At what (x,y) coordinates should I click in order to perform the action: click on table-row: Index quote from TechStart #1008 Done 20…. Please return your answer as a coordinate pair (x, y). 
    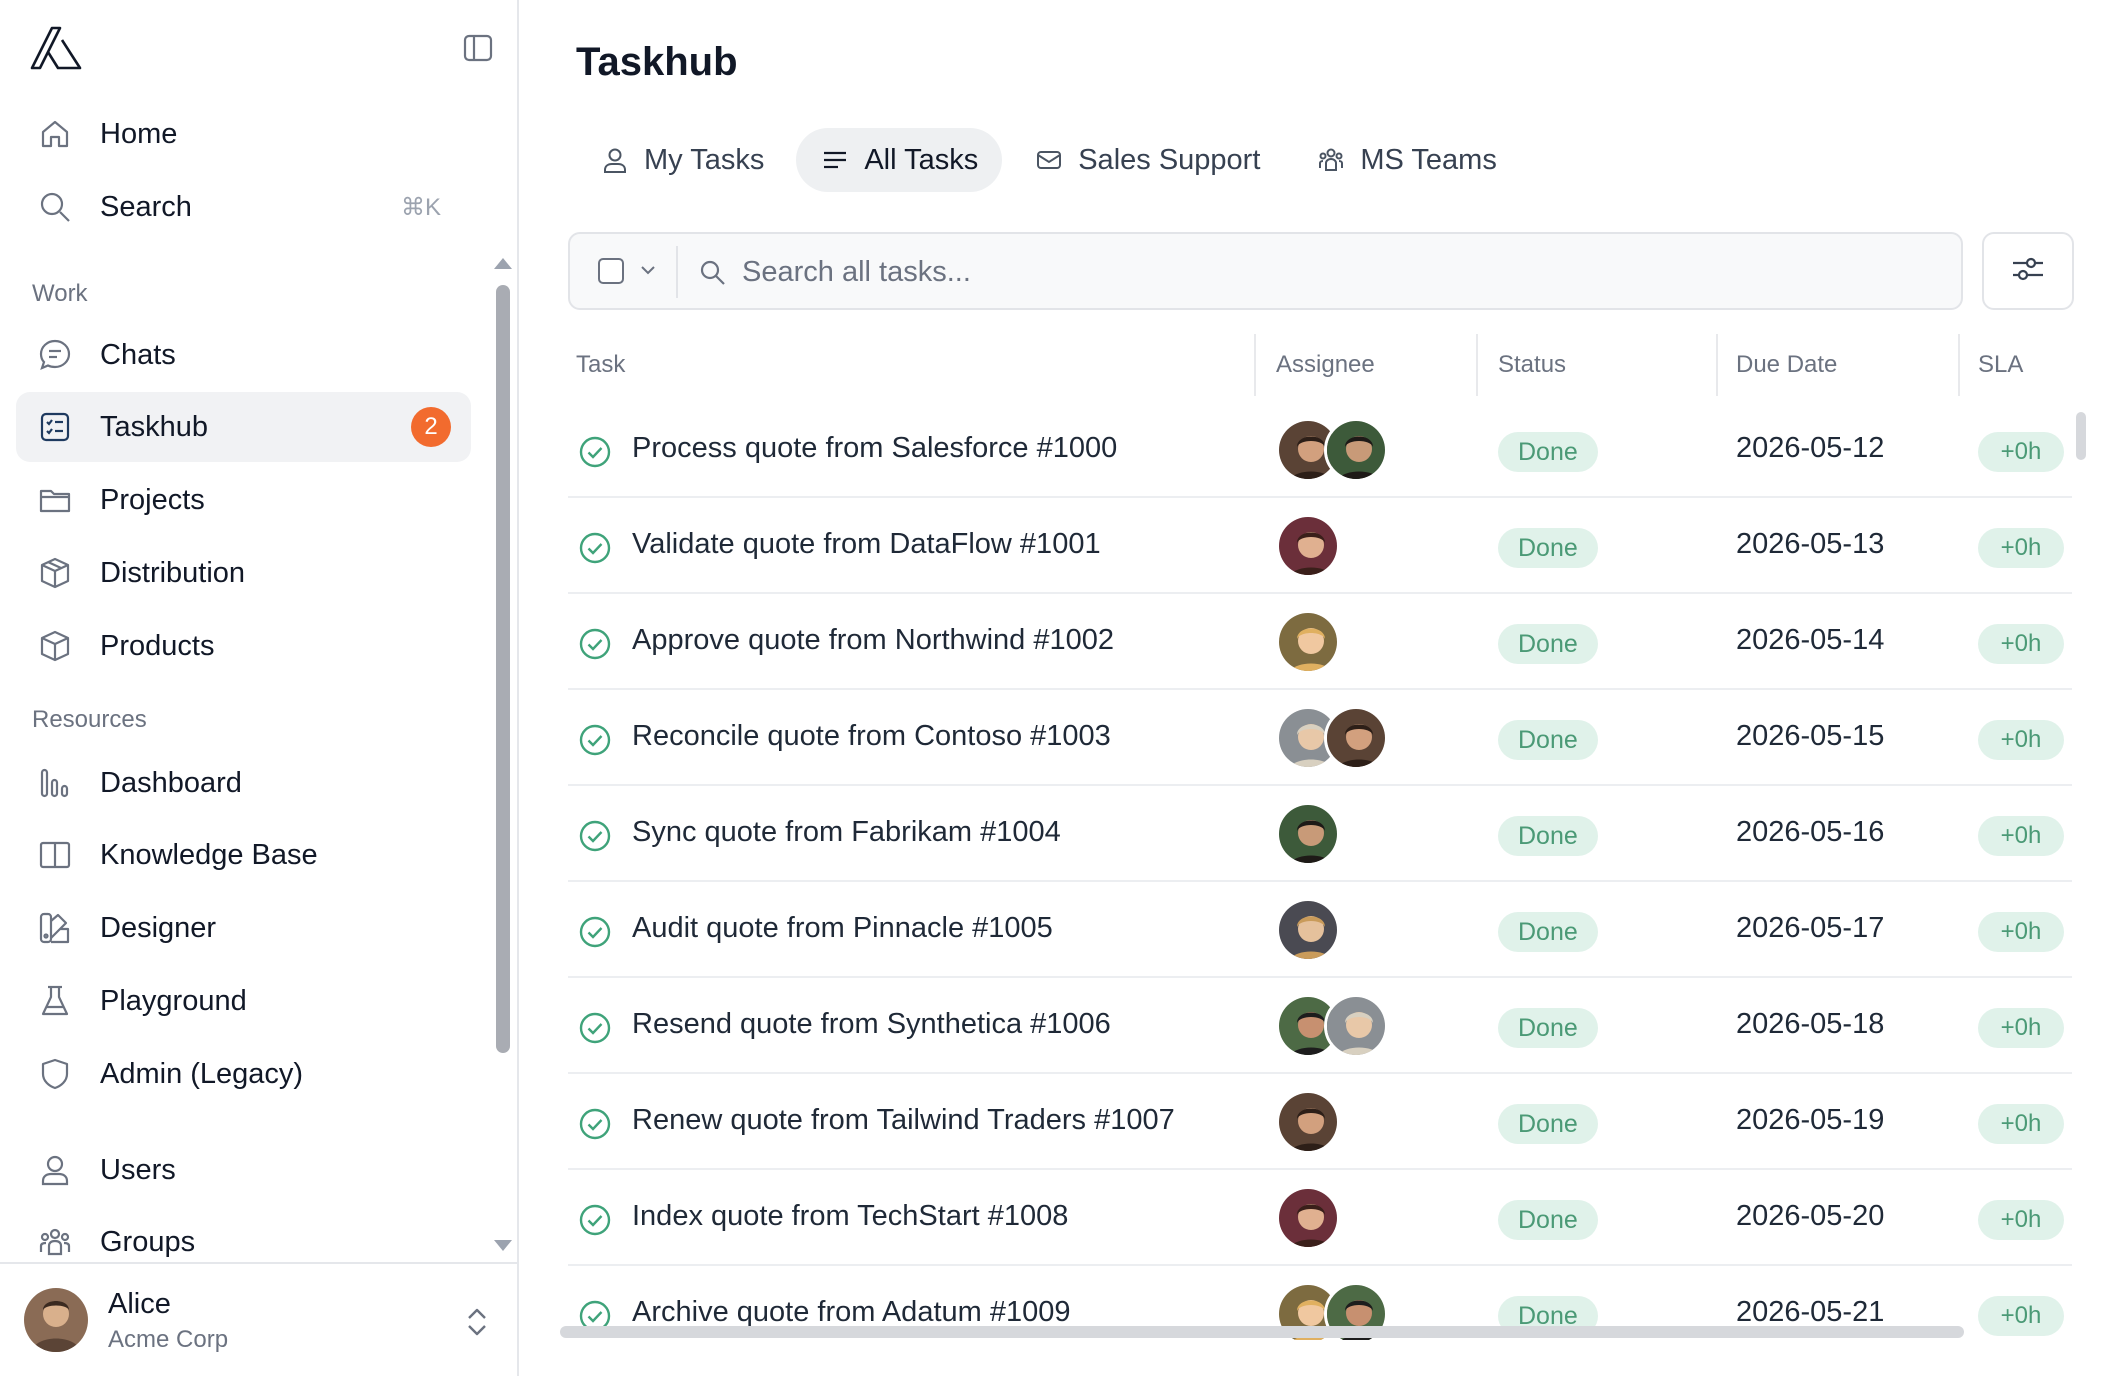
    Looking at the image, I should click on (1320, 1218).